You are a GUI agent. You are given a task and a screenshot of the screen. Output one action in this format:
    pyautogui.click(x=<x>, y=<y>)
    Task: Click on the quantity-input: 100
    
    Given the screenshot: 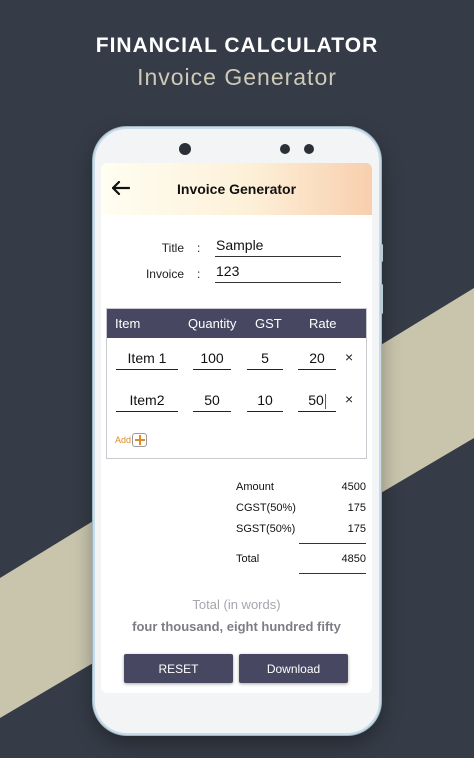 What is the action you would take?
    pyautogui.click(x=212, y=359)
    